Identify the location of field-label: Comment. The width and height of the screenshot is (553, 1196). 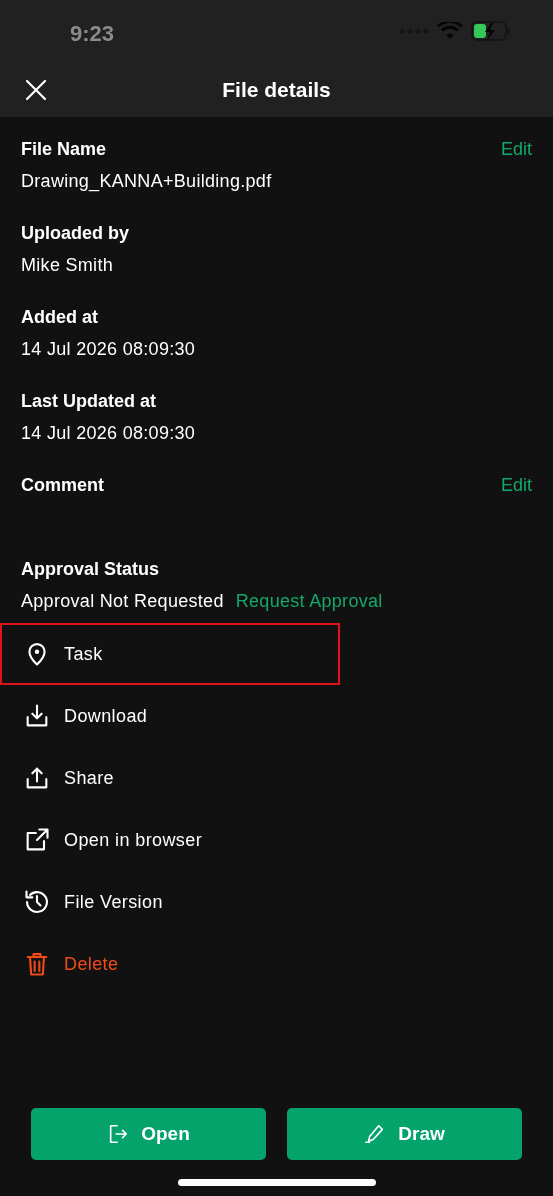
(62, 485).